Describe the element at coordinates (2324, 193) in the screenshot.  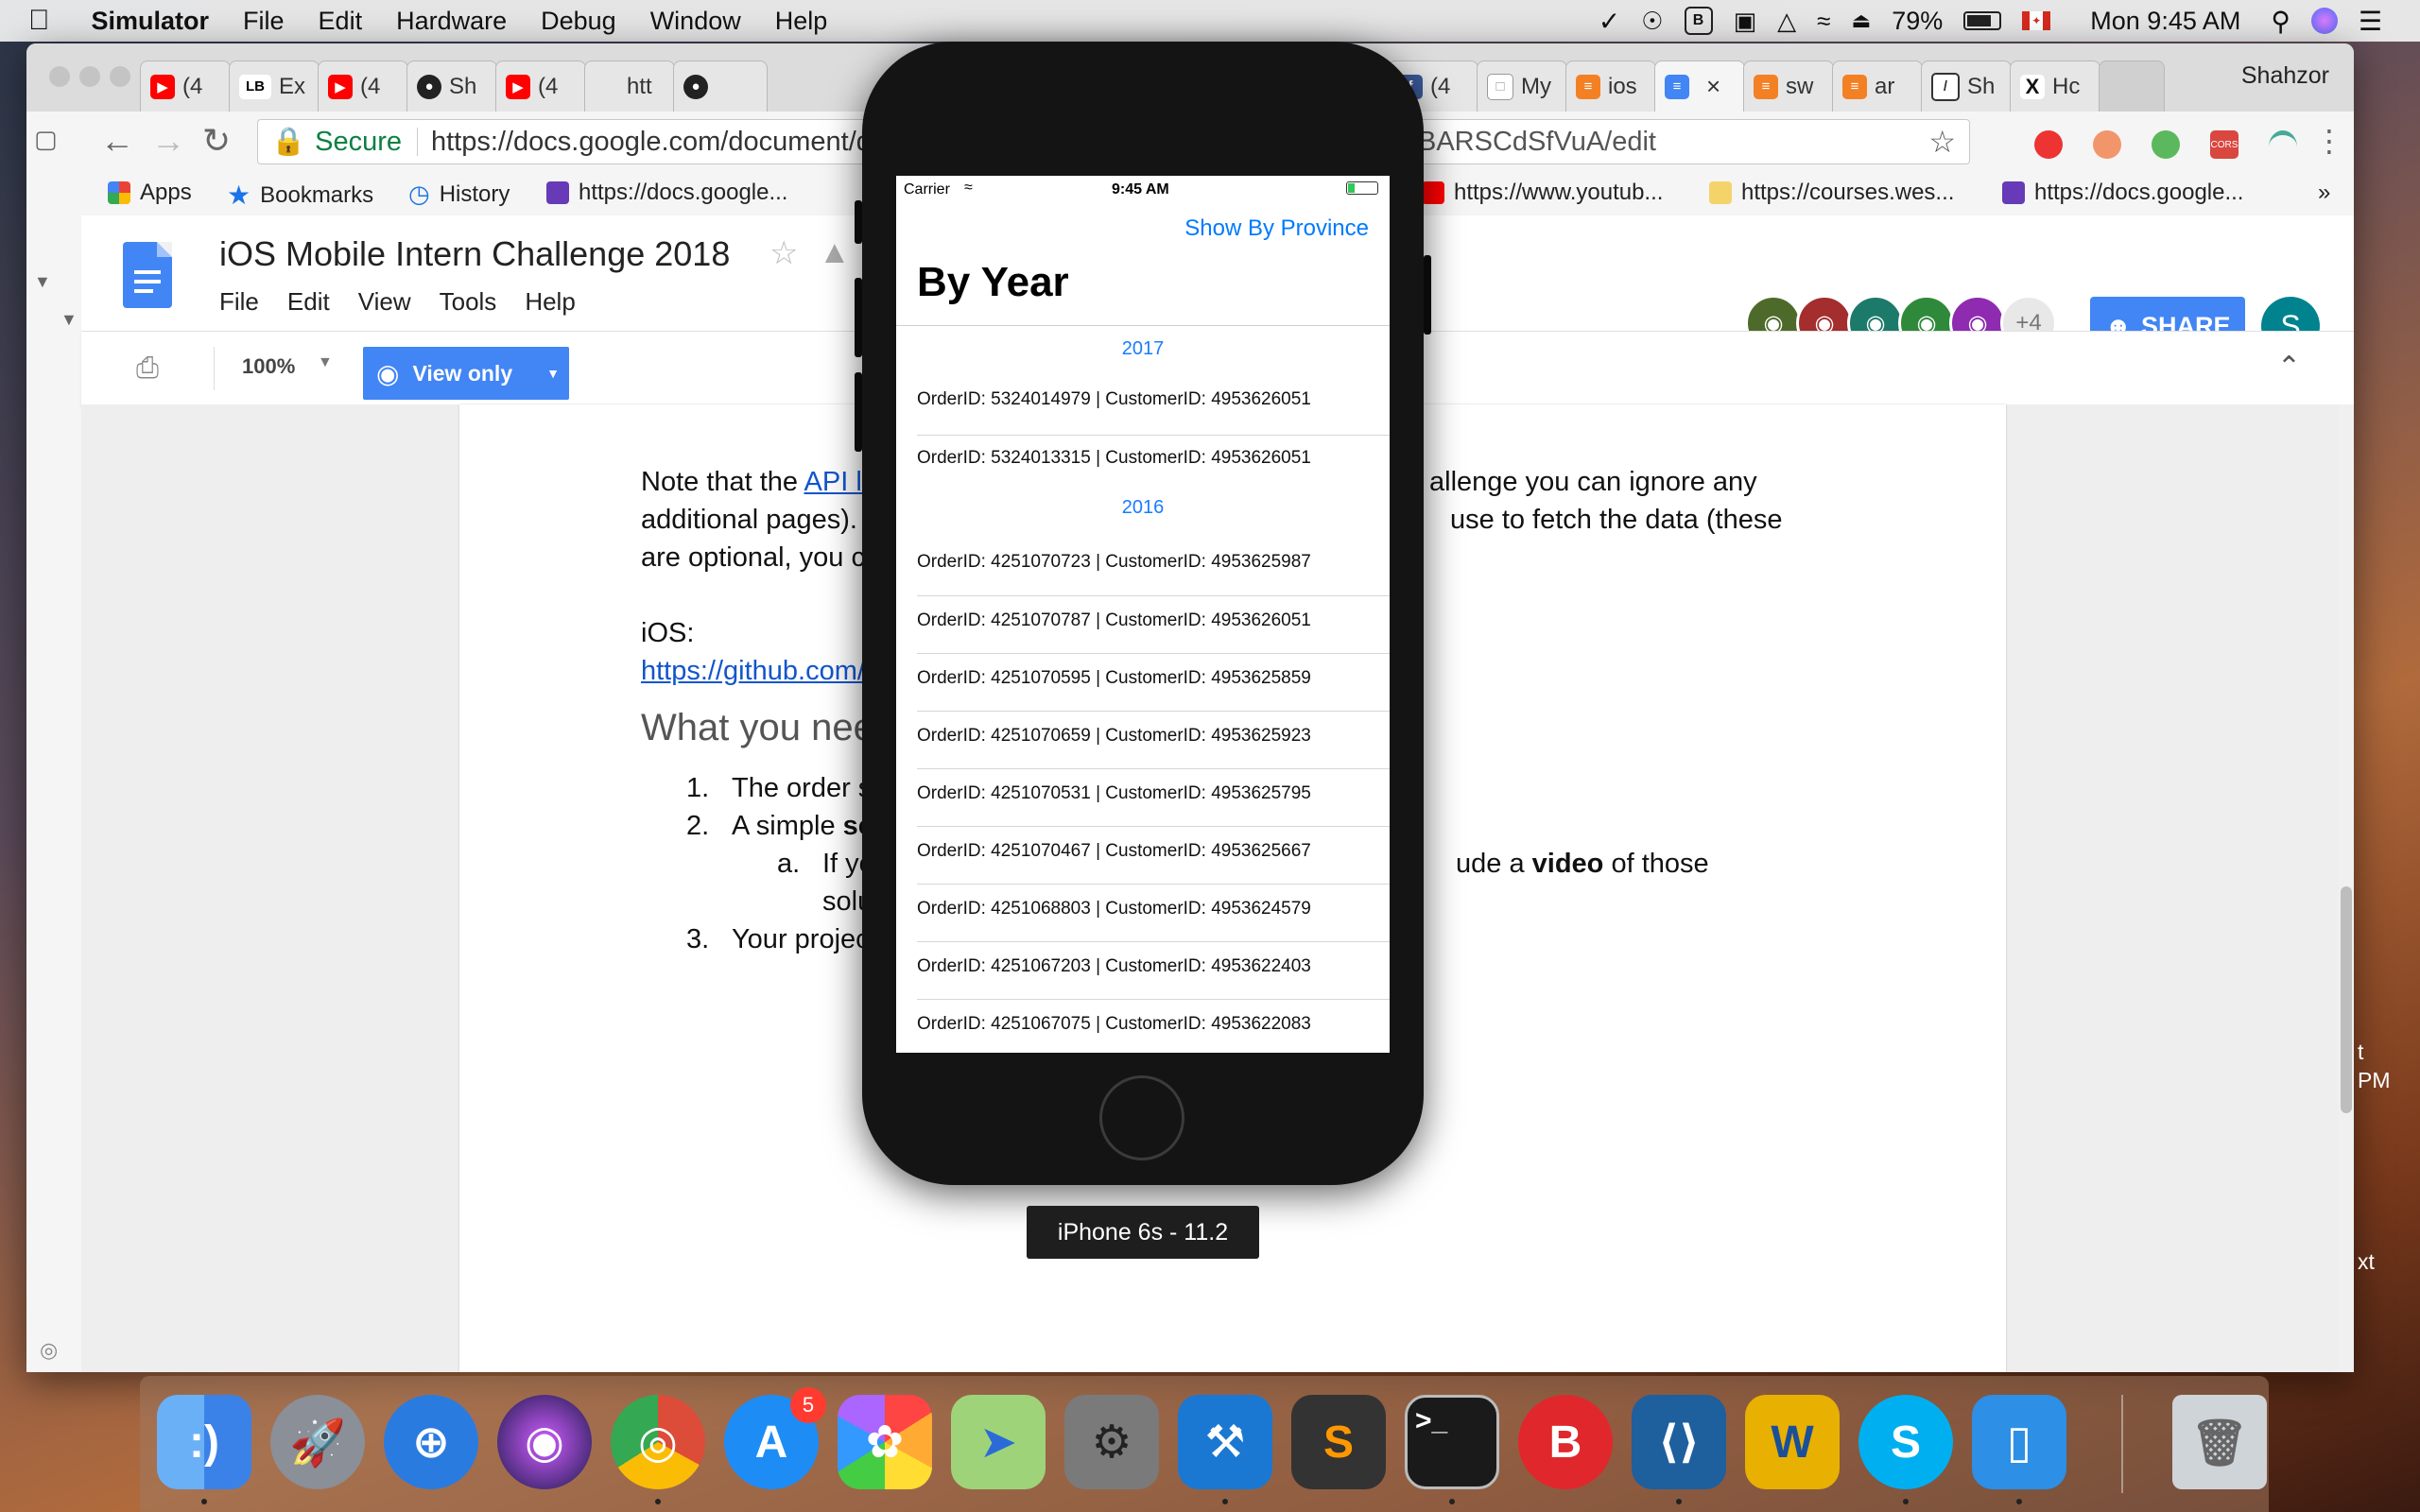
I see `bookmarks-overflow-button: »` at that location.